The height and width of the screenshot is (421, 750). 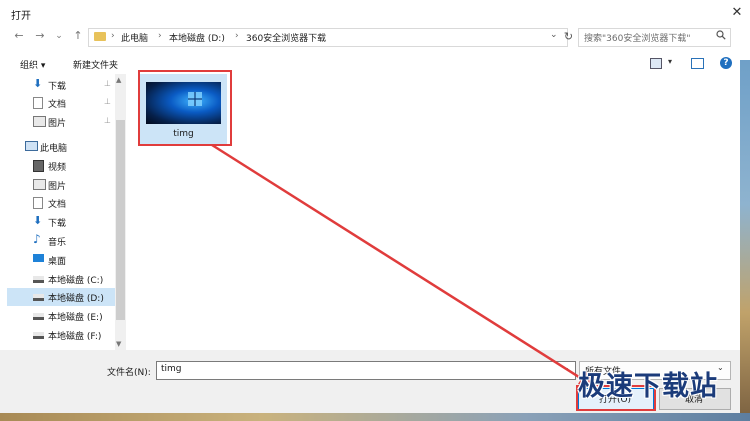 What do you see at coordinates (120, 220) in the screenshot?
I see `scrollbar-thumb` at bounding box center [120, 220].